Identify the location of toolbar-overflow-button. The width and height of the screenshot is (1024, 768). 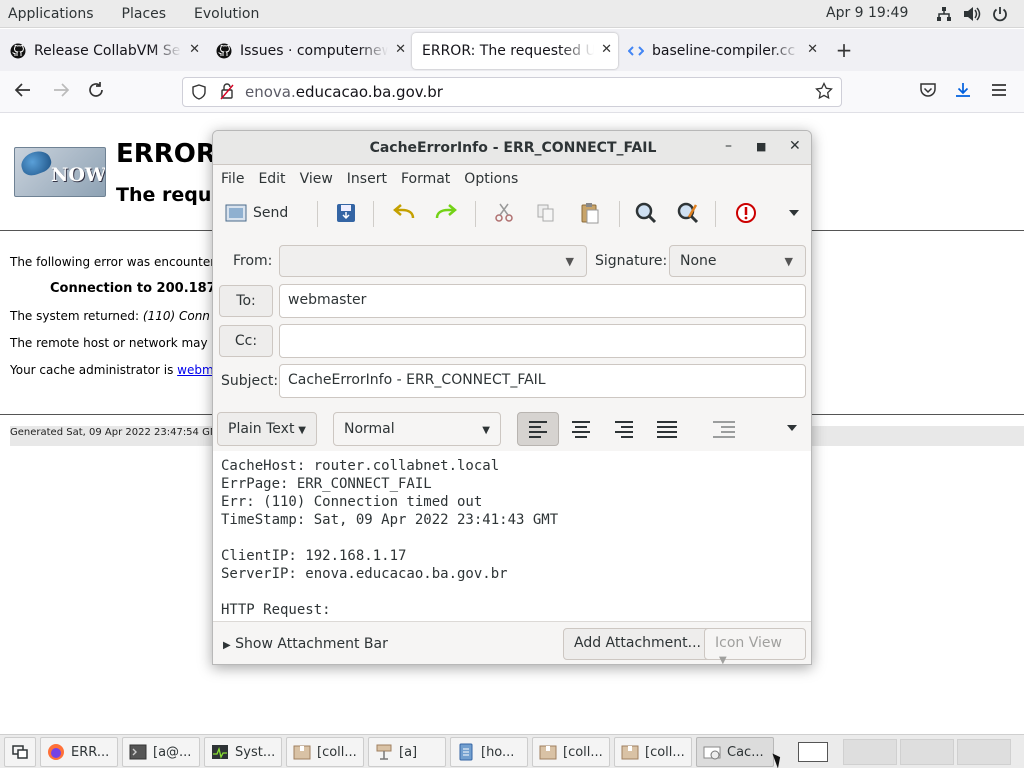
(794, 213).